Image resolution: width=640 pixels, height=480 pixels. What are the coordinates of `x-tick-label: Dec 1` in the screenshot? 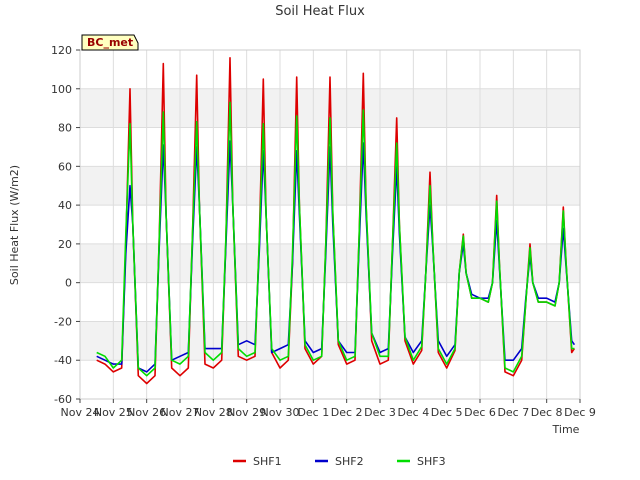 It's located at (313, 412).